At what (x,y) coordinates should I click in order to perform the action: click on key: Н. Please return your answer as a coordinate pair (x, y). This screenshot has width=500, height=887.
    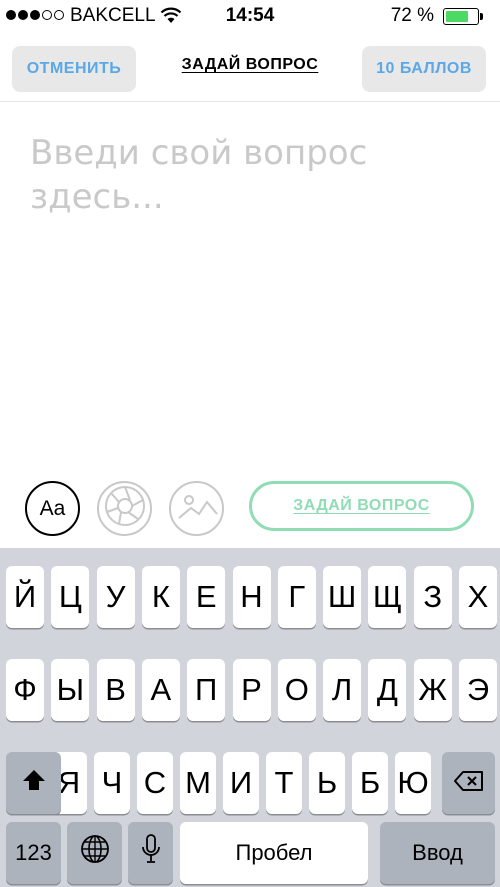
    Looking at the image, I should click on (251, 597).